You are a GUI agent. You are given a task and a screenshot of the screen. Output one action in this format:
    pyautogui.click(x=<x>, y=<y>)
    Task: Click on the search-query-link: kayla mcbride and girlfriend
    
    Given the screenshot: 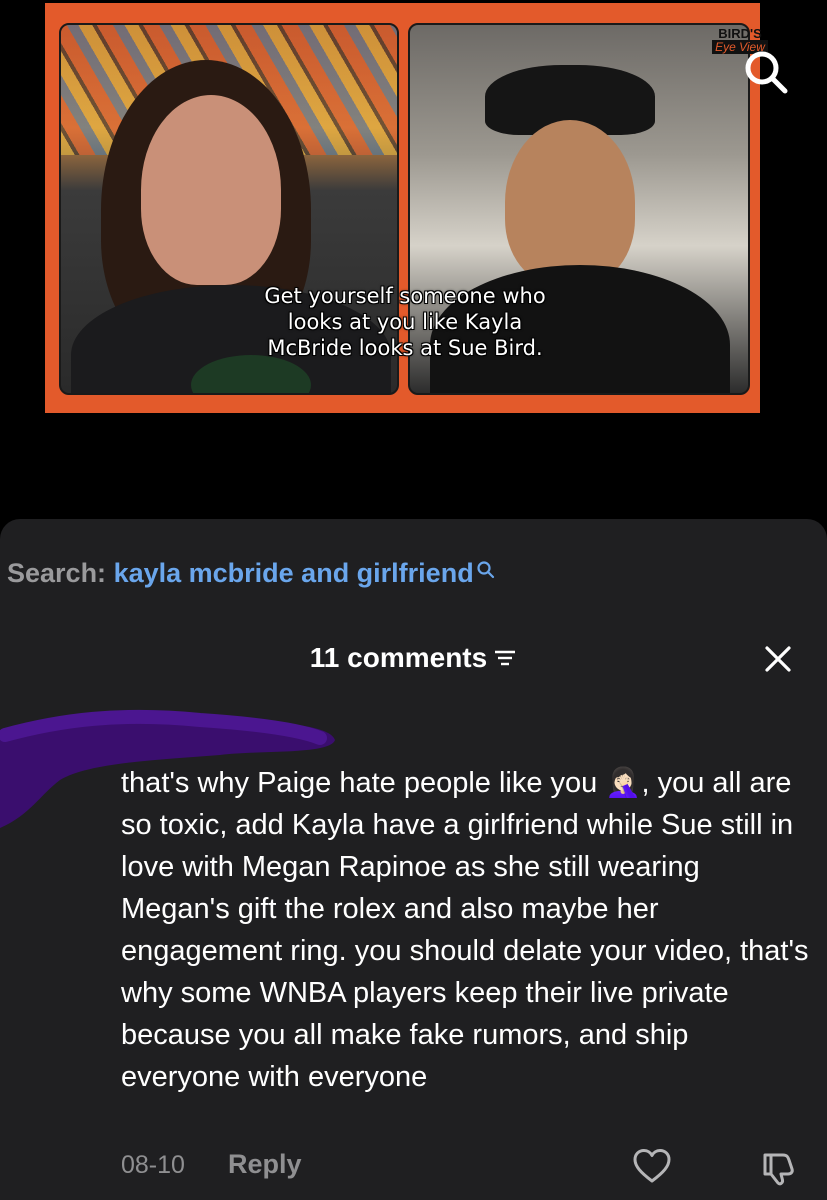 What is the action you would take?
    pyautogui.click(x=294, y=573)
    